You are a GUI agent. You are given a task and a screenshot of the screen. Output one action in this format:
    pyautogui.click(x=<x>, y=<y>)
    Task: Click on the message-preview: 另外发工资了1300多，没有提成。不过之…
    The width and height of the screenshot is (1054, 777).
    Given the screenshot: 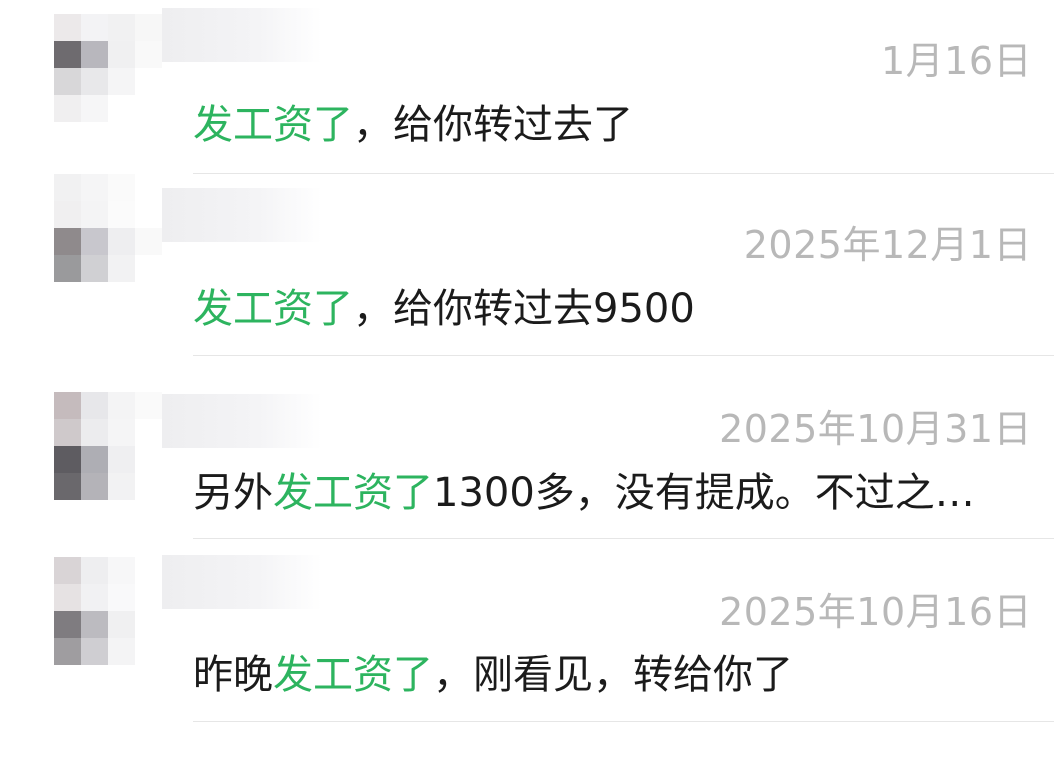 What is the action you would take?
    pyautogui.click(x=584, y=489)
    